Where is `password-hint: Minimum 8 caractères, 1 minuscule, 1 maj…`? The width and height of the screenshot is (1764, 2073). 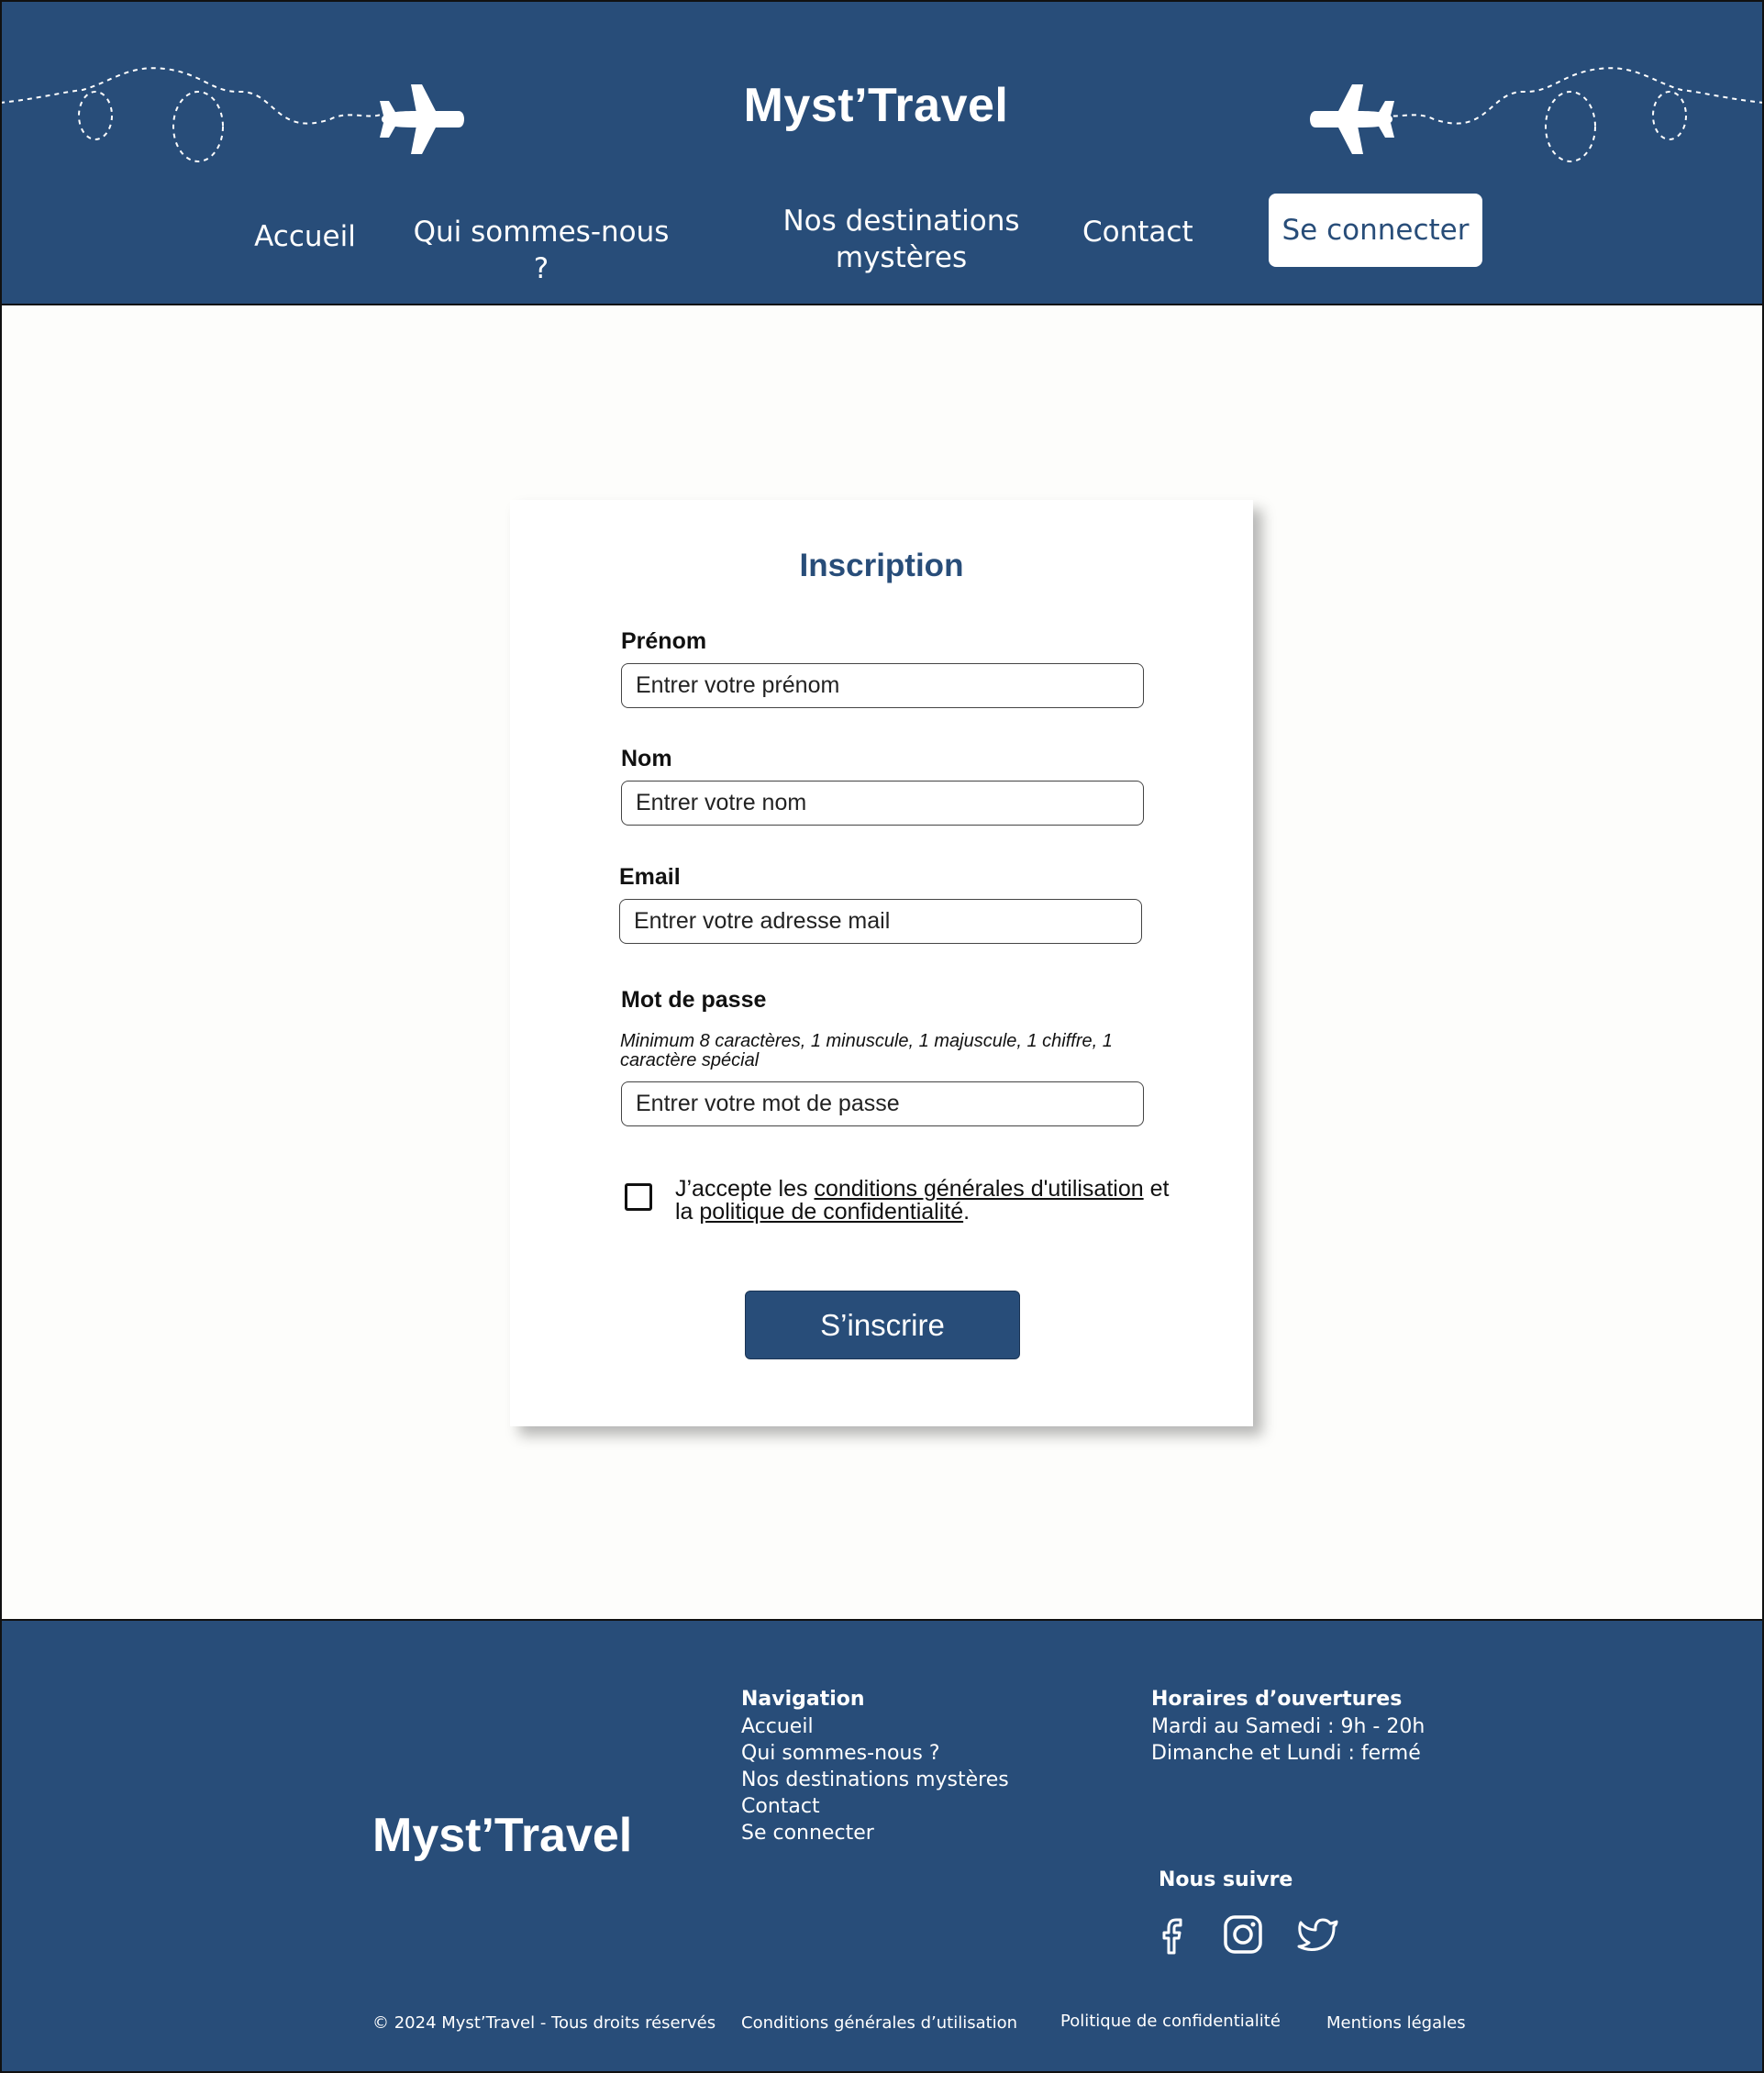 password-hint: Minimum 8 caractères, 1 minuscule, 1 maj… is located at coordinates (866, 1050).